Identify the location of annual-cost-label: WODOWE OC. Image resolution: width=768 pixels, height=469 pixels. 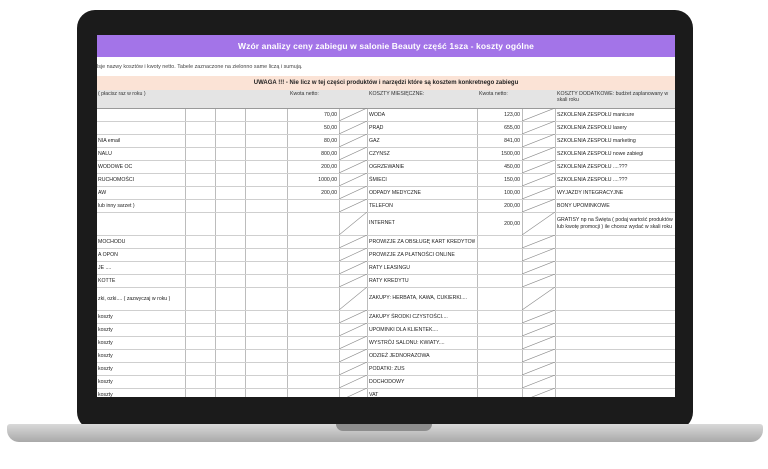
(141, 166).